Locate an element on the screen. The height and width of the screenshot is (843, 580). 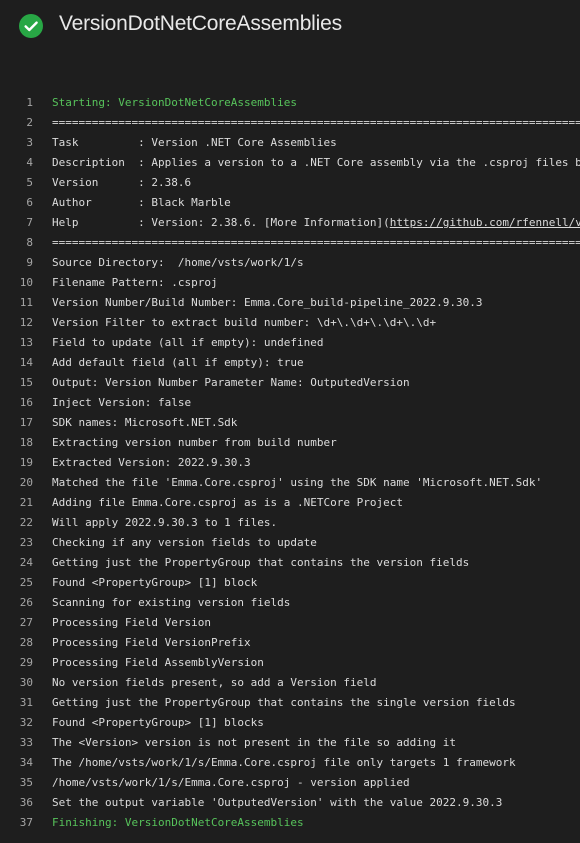
line-number: 22 is located at coordinates (26, 522).